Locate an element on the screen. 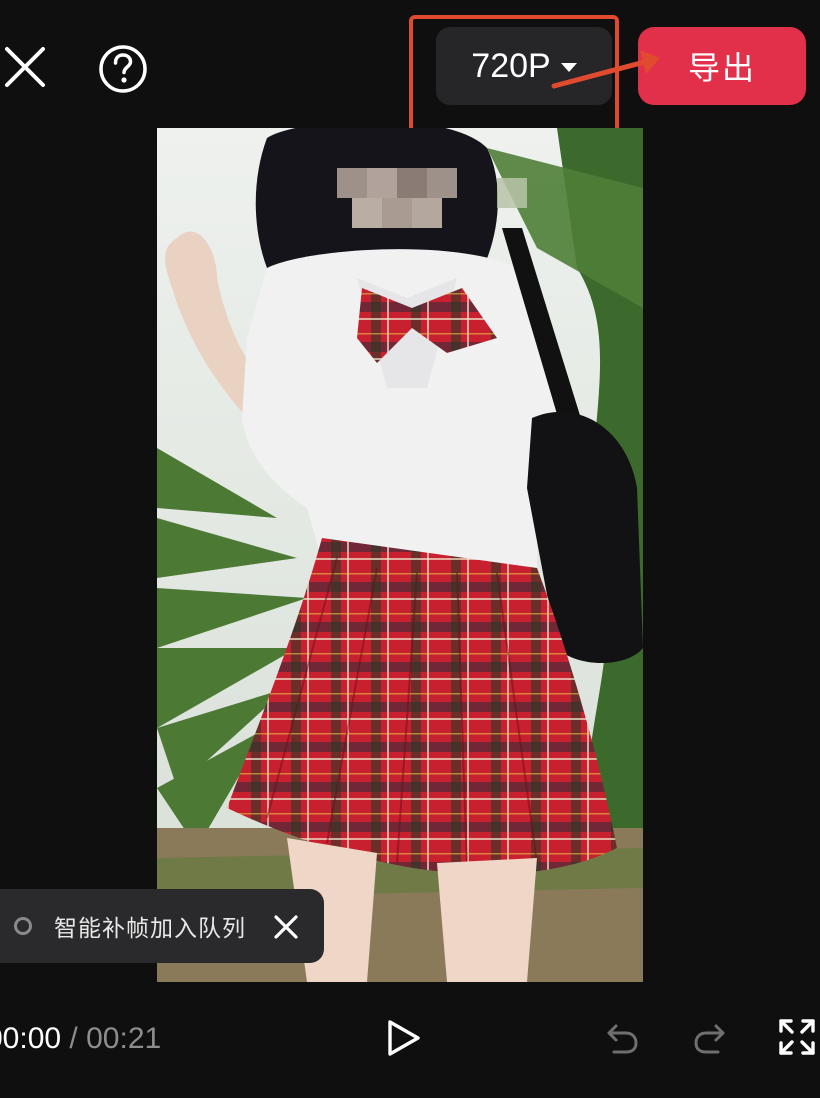  fullscreen-icon is located at coordinates (797, 1037).